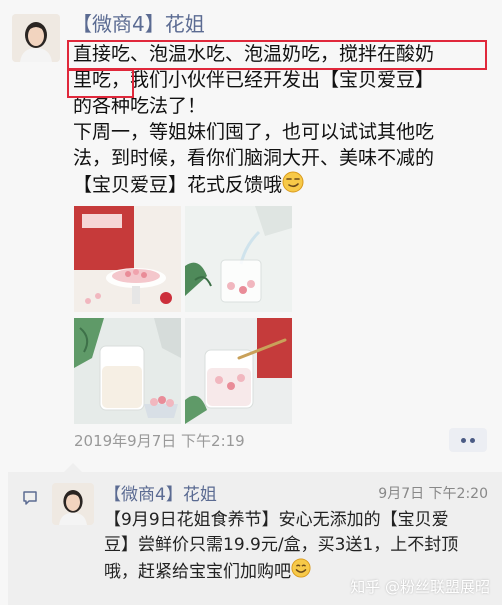 The image size is (502, 605). I want to click on photo-bowl-of-yogurt-bites, so click(127, 259).